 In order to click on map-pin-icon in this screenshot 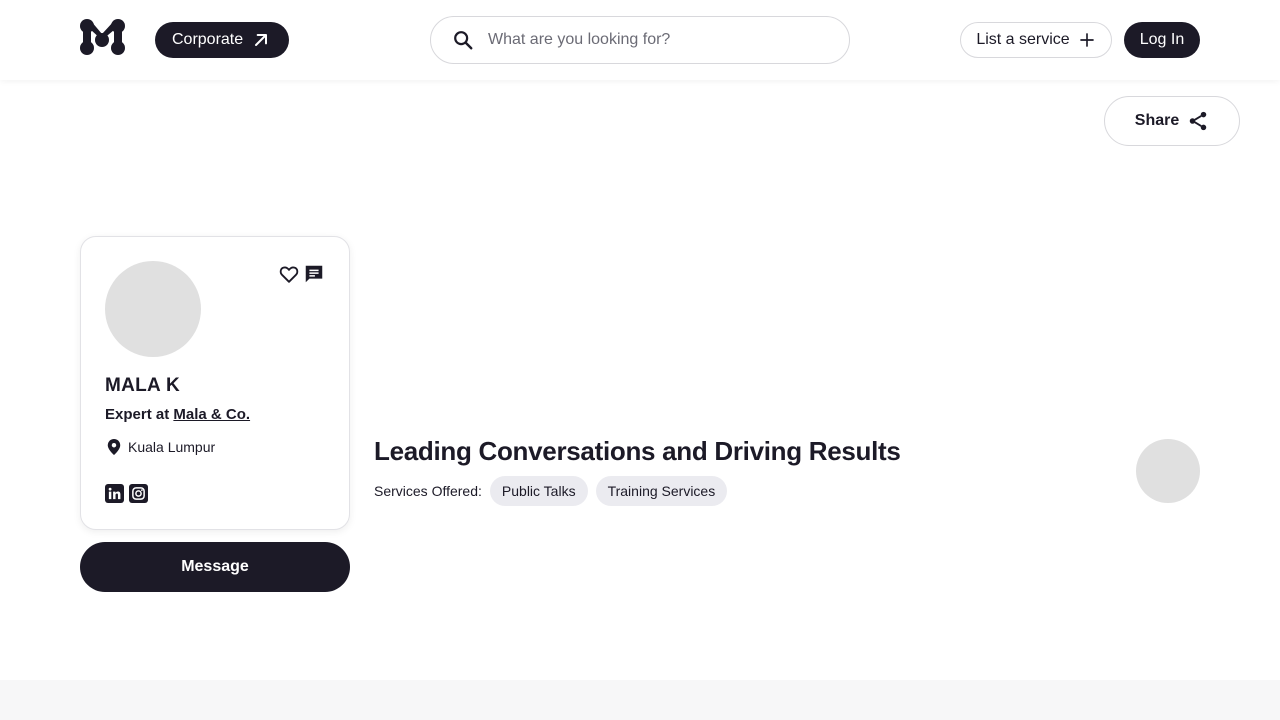, I will do `click(114, 447)`.